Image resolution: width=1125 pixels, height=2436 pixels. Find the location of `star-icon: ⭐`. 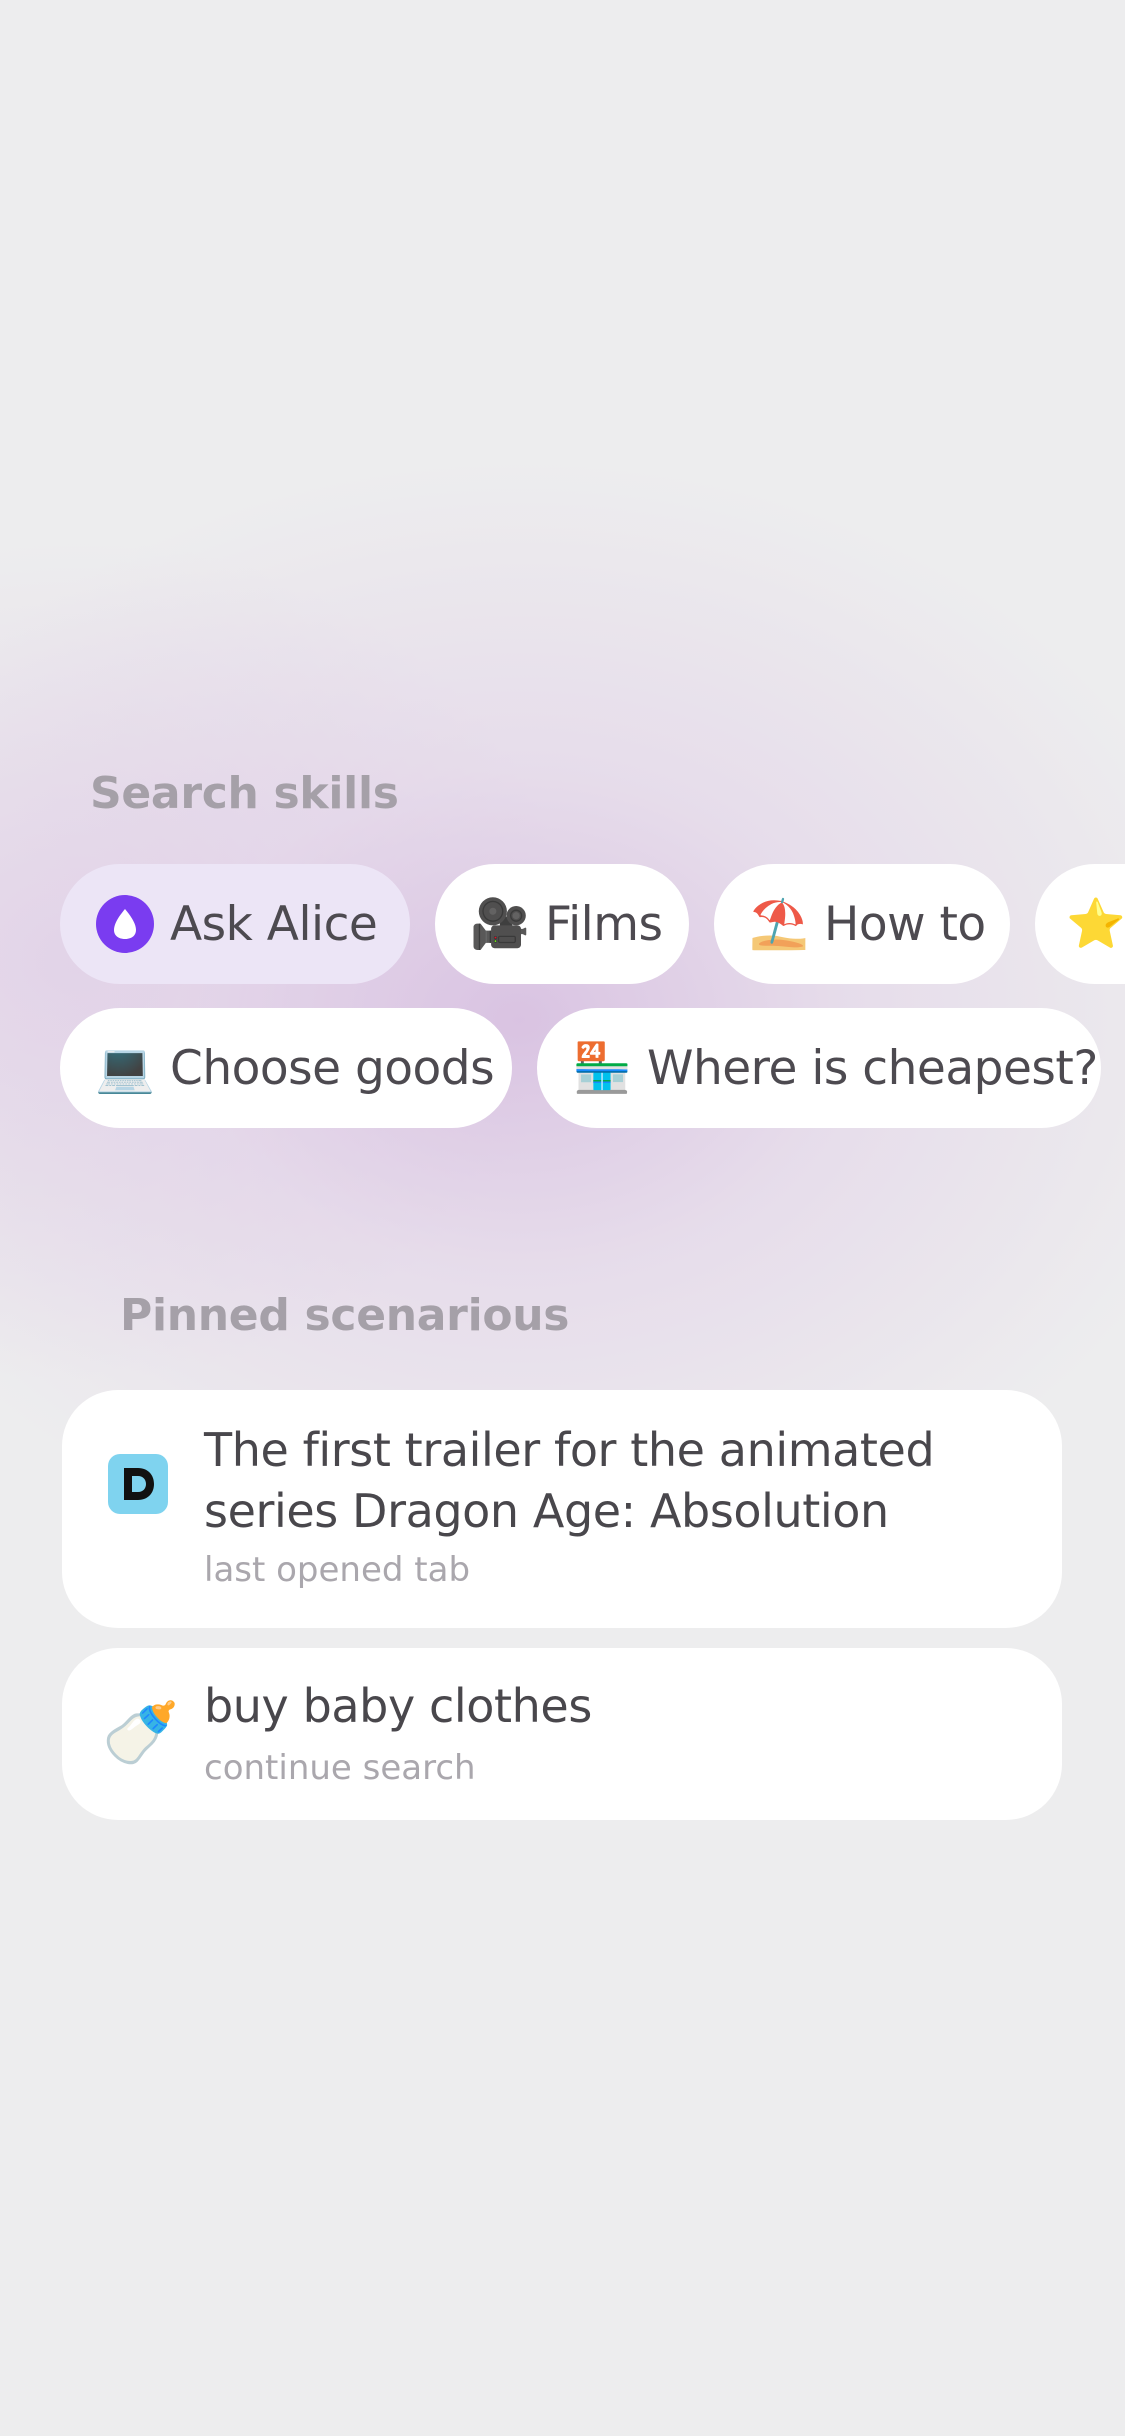

star-icon: ⭐ is located at coordinates (1095, 924).